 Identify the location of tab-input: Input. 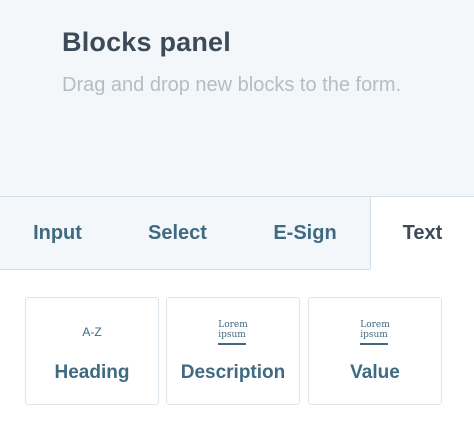
(57, 233).